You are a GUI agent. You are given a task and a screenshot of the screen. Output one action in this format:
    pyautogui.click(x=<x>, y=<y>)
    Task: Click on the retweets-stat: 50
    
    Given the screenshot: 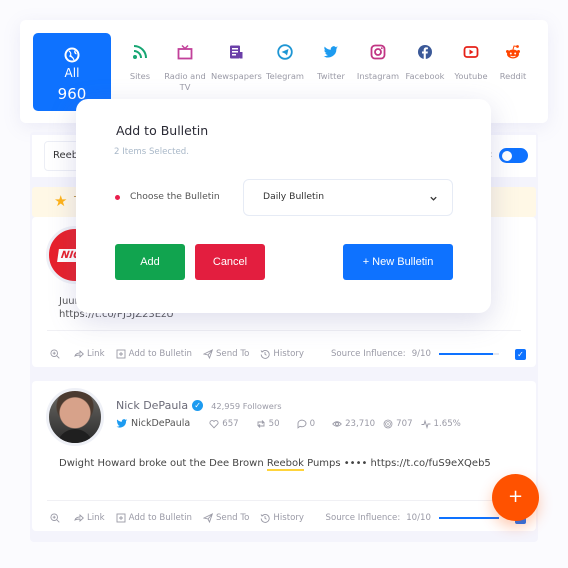 What is the action you would take?
    pyautogui.click(x=268, y=424)
    